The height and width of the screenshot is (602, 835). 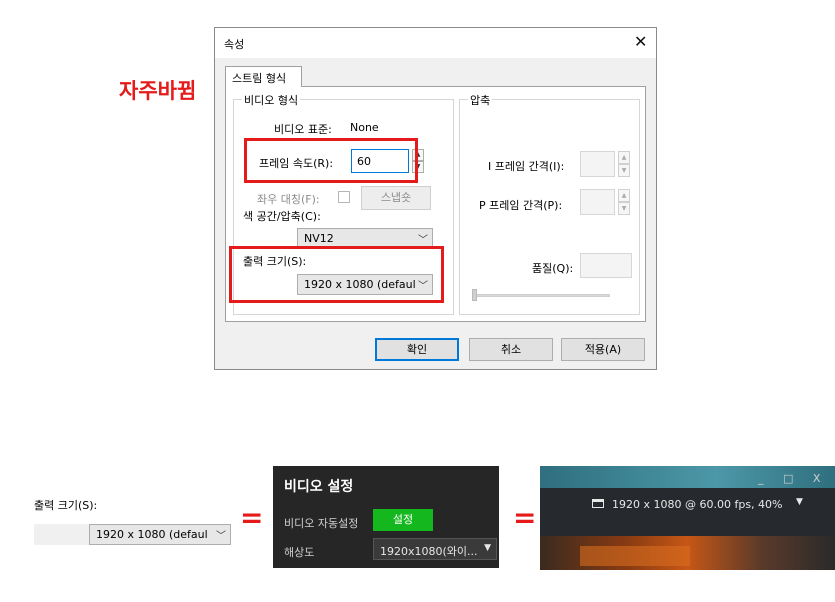 I want to click on apply-button: 적용(A), so click(x=603, y=349).